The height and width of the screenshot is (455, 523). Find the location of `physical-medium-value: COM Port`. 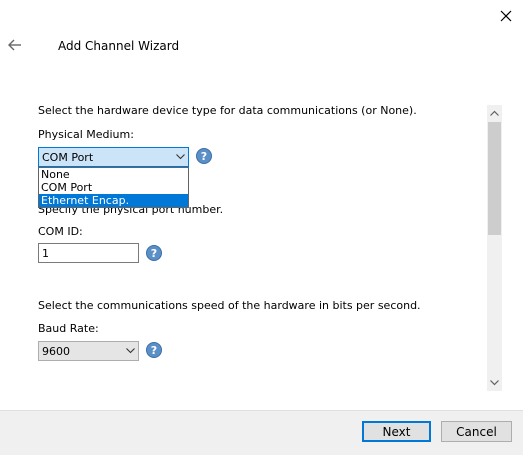

physical-medium-value: COM Port is located at coordinates (68, 157).